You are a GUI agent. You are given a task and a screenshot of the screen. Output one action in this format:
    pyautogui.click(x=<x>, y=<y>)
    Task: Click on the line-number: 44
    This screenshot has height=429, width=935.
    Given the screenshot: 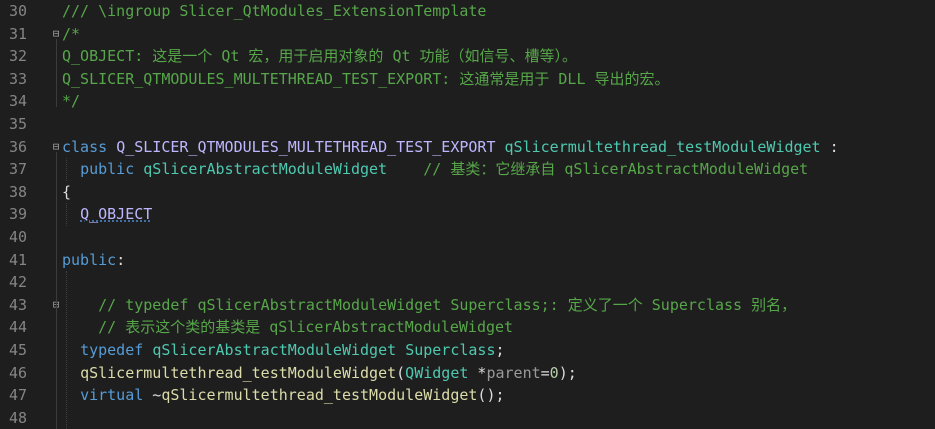 What is the action you would take?
    pyautogui.click(x=17, y=327)
    